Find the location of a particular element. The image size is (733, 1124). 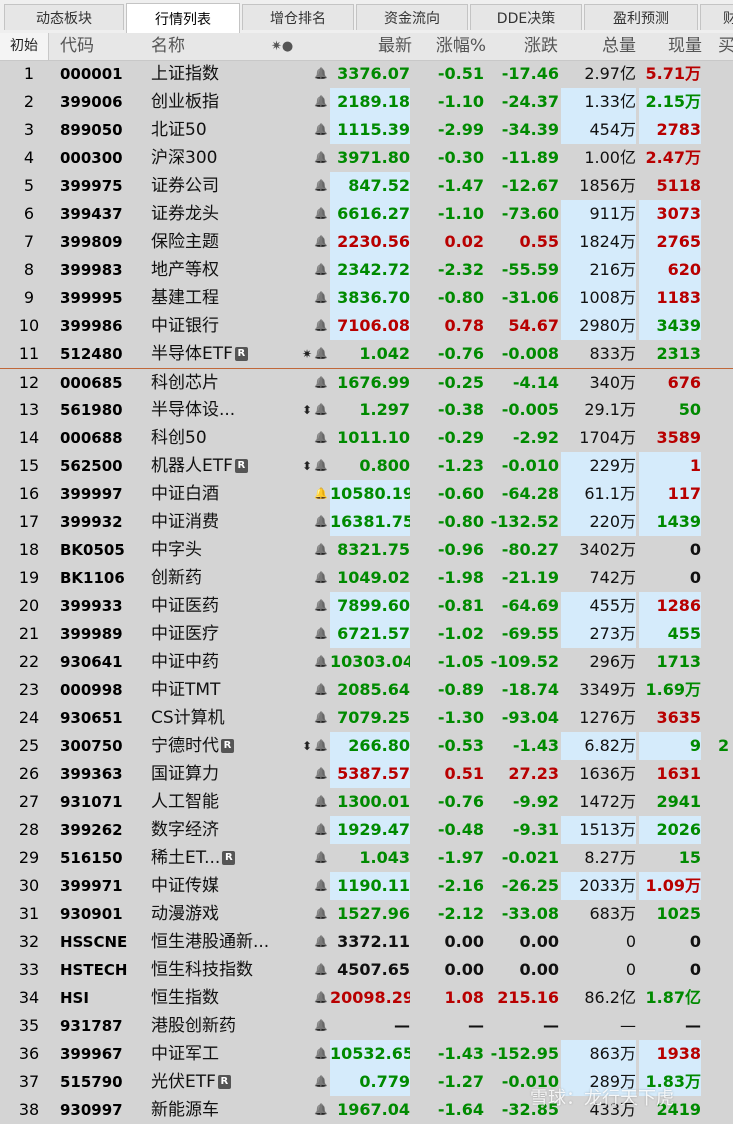

row-price: 1967.04 is located at coordinates (373, 1109).